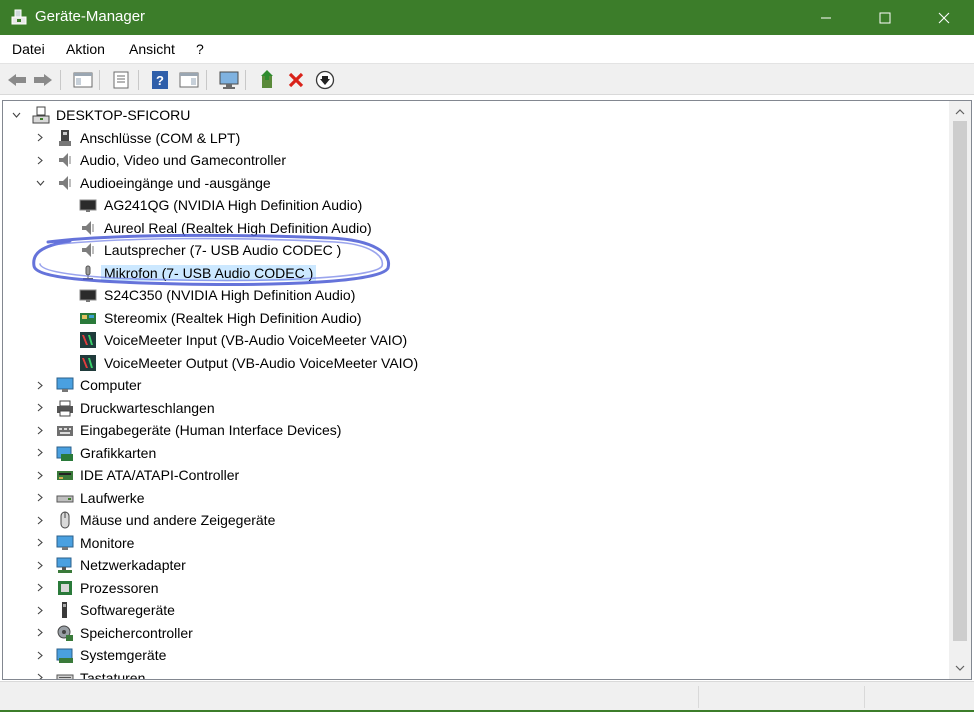  What do you see at coordinates (475, 115) in the screenshot?
I see `tree-root: DESKTOP-SFICORU` at bounding box center [475, 115].